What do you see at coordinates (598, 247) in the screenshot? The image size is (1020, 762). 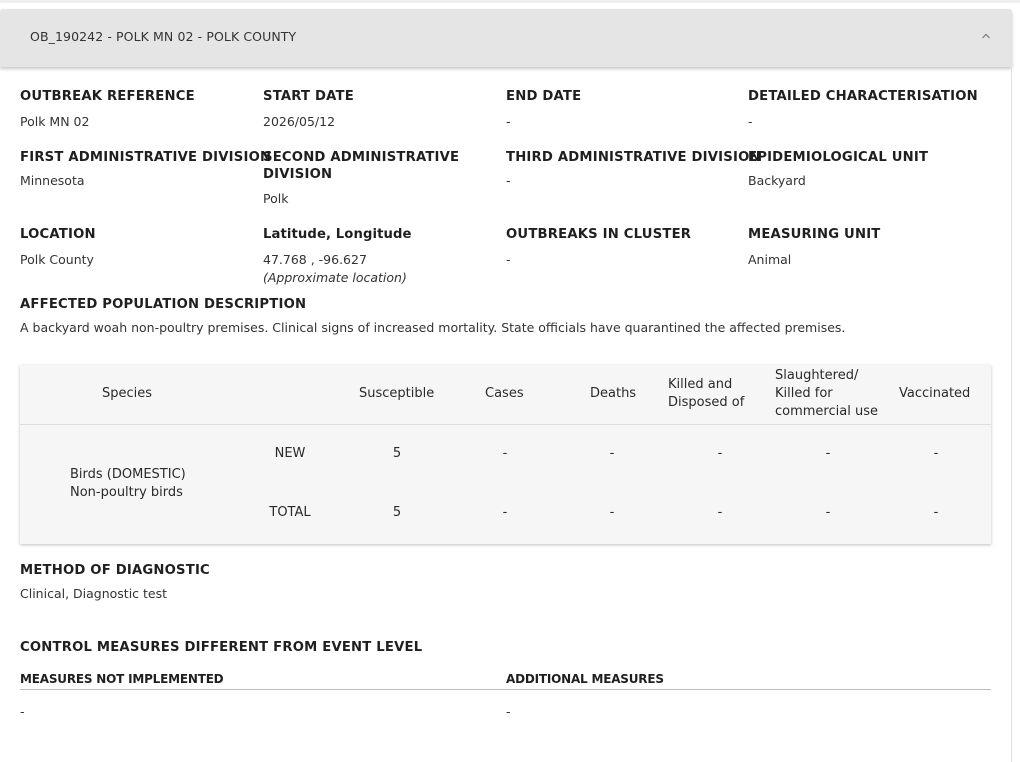 I see `outbreaks-in-cluster-field: OUTBREAKS IN CLUSTER -` at bounding box center [598, 247].